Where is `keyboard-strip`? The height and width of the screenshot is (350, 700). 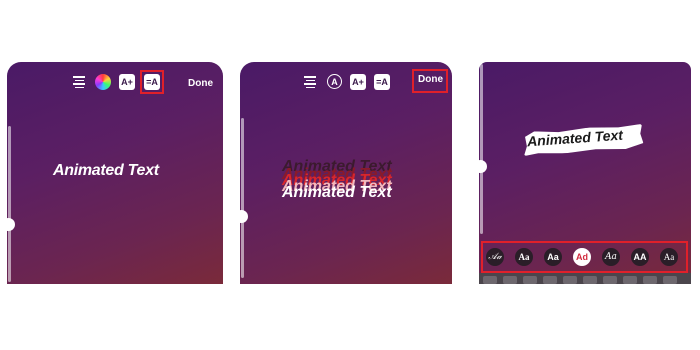
keyboard-strip is located at coordinates (585, 278).